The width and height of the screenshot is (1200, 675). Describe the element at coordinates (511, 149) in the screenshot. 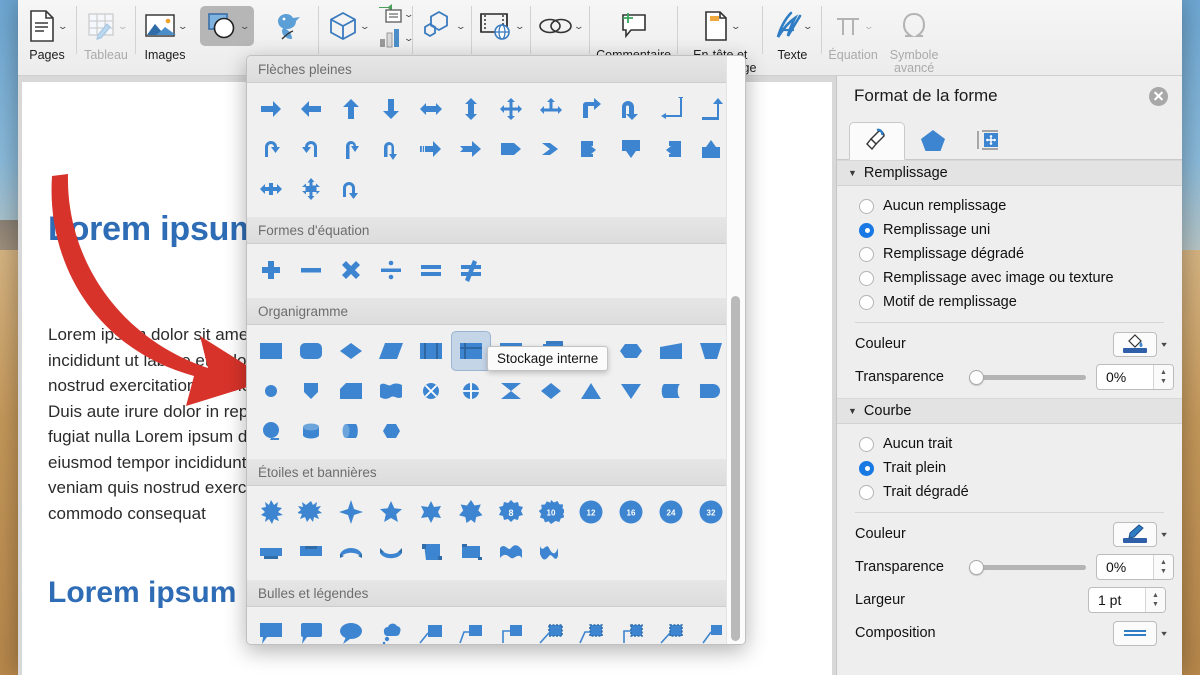

I see `shape-arrow-pentagon` at that location.